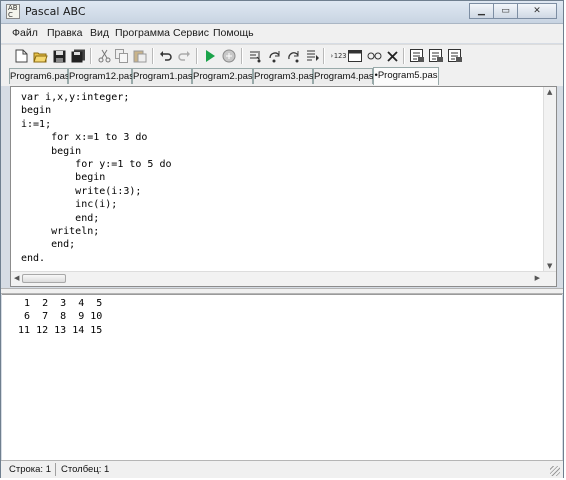  What do you see at coordinates (549, 92) in the screenshot?
I see `scroll-up-arrow-icon: ▲` at bounding box center [549, 92].